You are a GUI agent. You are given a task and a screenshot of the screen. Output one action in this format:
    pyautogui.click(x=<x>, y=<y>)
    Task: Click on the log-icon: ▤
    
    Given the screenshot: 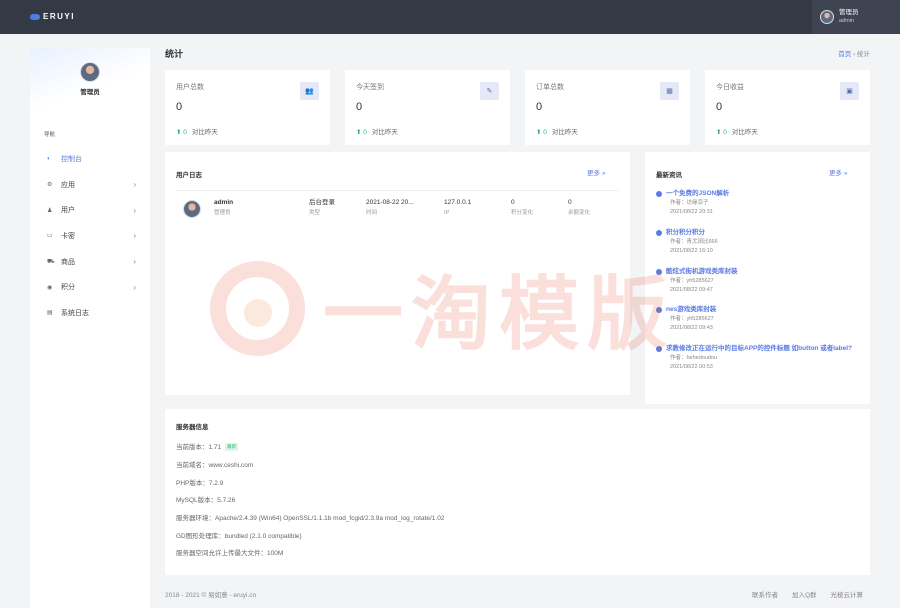 What is the action you would take?
    pyautogui.click(x=50, y=313)
    